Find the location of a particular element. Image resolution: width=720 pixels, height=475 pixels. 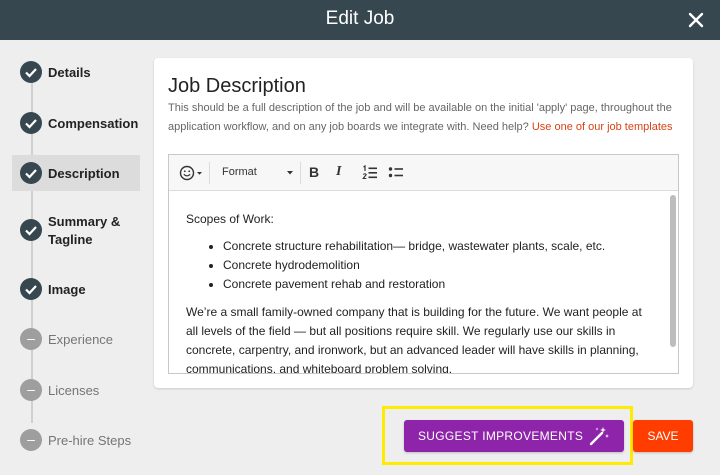

step-licenses: – Licenses is located at coordinates (76, 391).